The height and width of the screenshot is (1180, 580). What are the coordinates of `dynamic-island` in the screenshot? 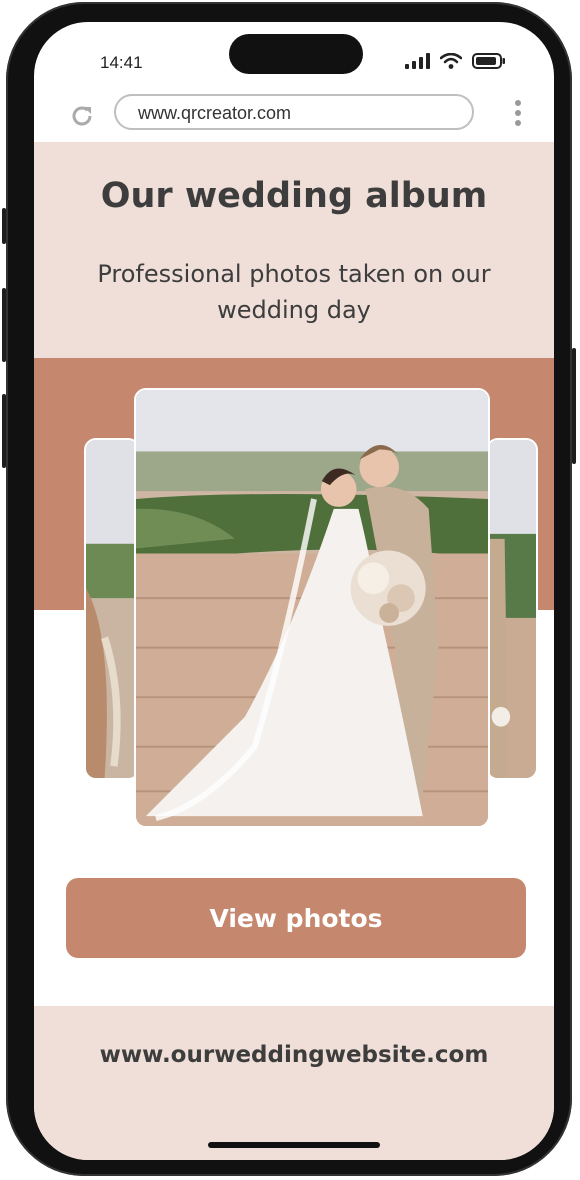 It's located at (296, 54).